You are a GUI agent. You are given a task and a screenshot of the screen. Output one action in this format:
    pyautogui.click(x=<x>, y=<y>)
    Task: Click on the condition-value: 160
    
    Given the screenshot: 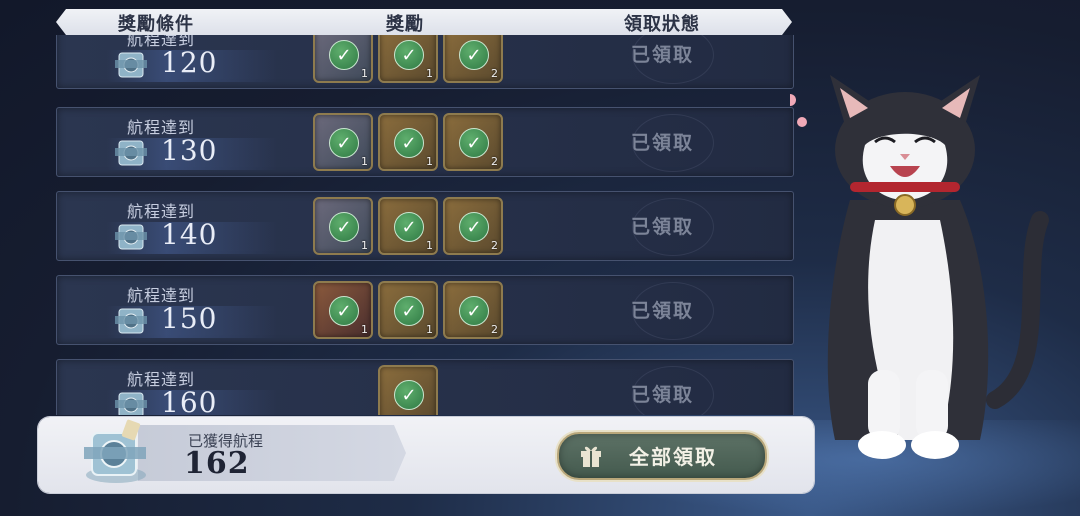 What is the action you would take?
    pyautogui.click(x=189, y=400)
    